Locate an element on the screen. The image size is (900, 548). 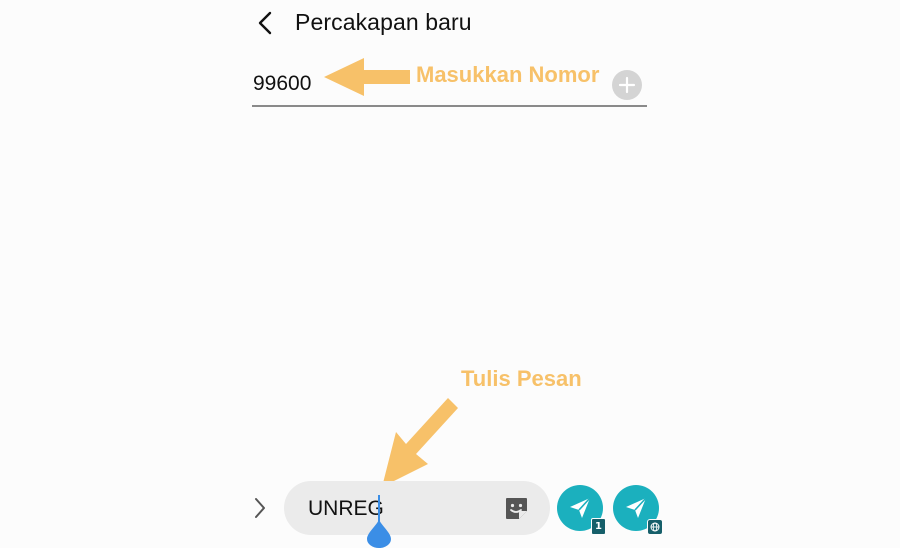
add-contact-button is located at coordinates (627, 85).